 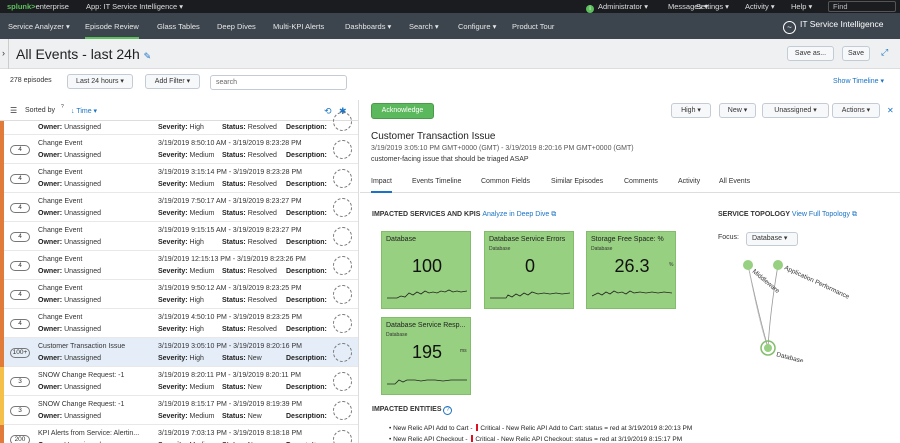 What do you see at coordinates (505, 181) in the screenshot?
I see `tab-common-fields: Common Fields` at bounding box center [505, 181].